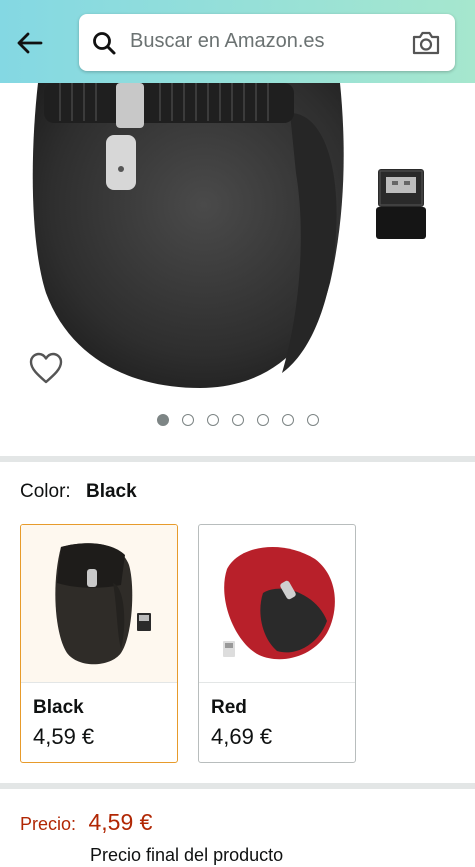 The height and width of the screenshot is (867, 475). I want to click on price-value: 4,59 €, so click(120, 822).